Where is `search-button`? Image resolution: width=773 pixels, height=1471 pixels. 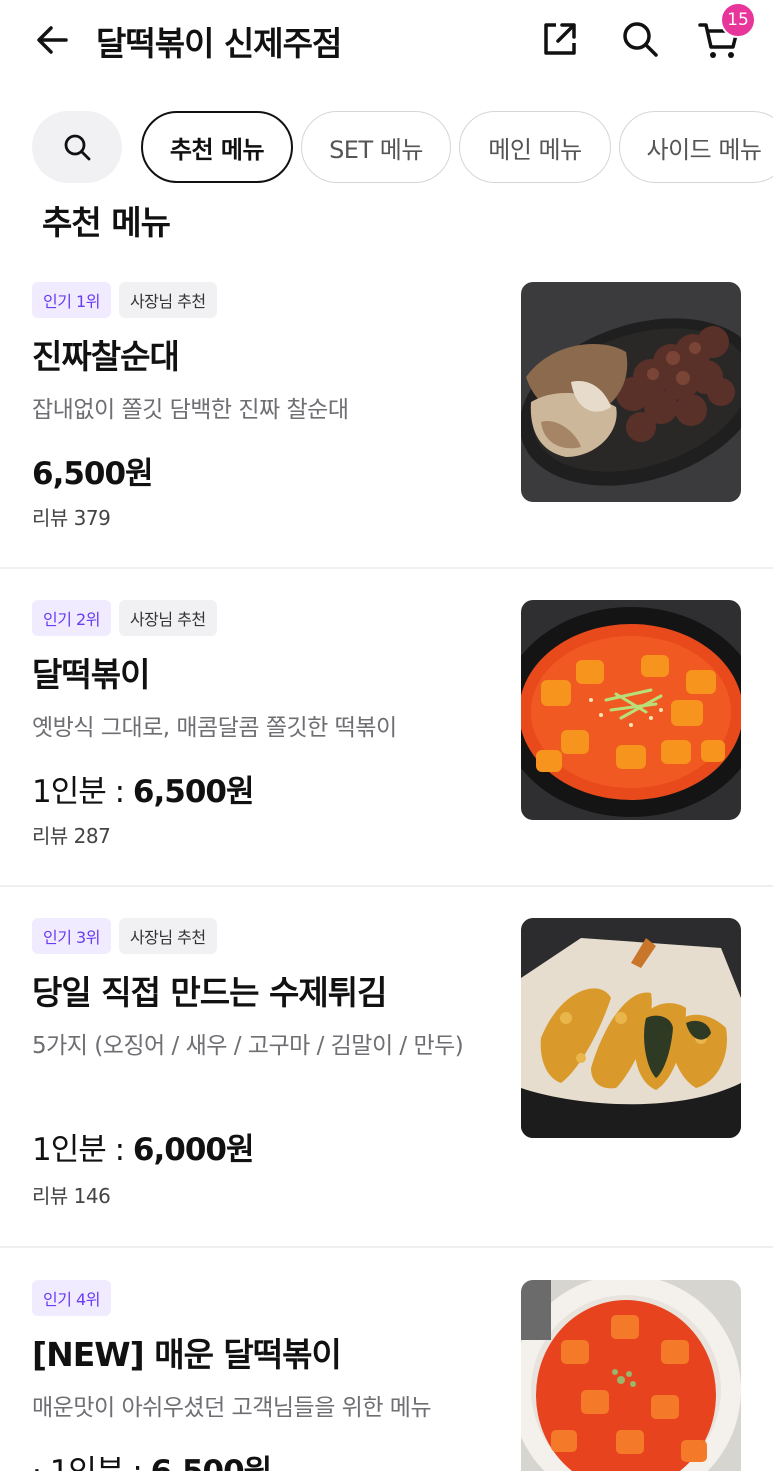
search-button is located at coordinates (640, 39).